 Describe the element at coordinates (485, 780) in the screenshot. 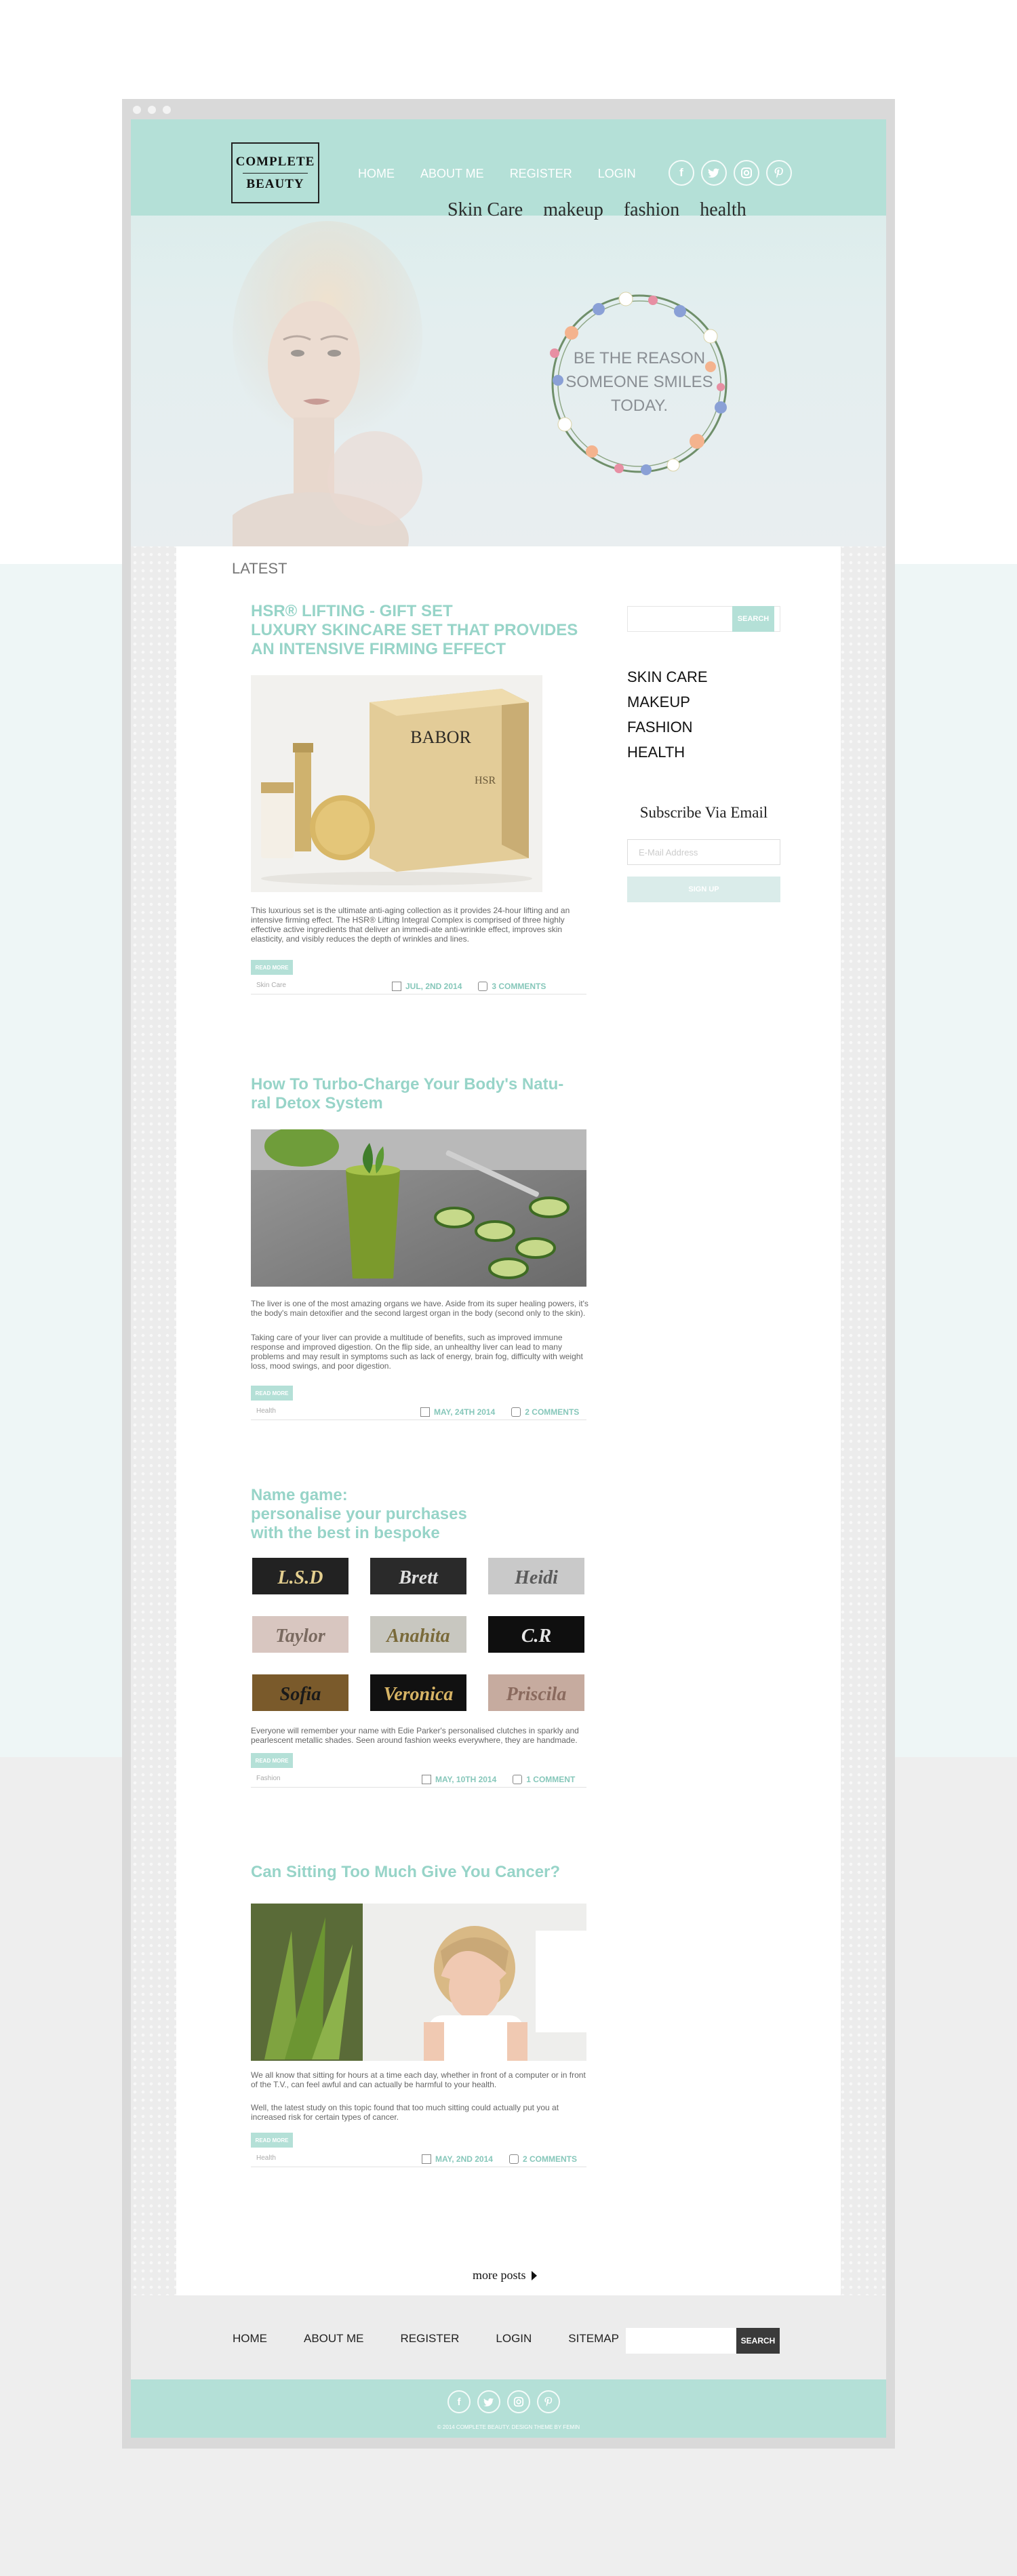

I see `svg-text: HSR` at that location.